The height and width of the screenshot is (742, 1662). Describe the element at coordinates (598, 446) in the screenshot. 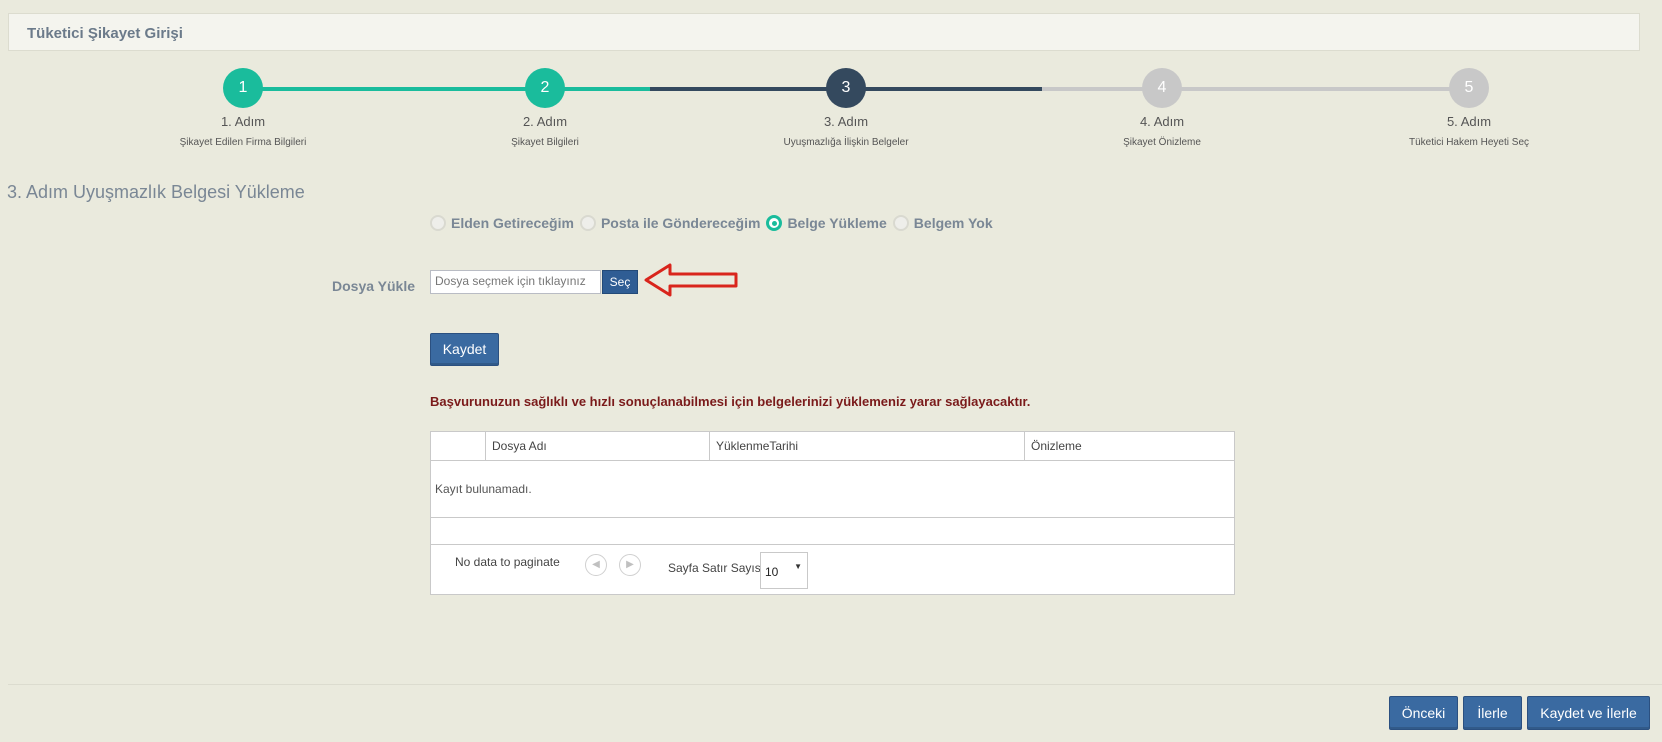

I see `grid-col-filename: Dosya Adı` at that location.